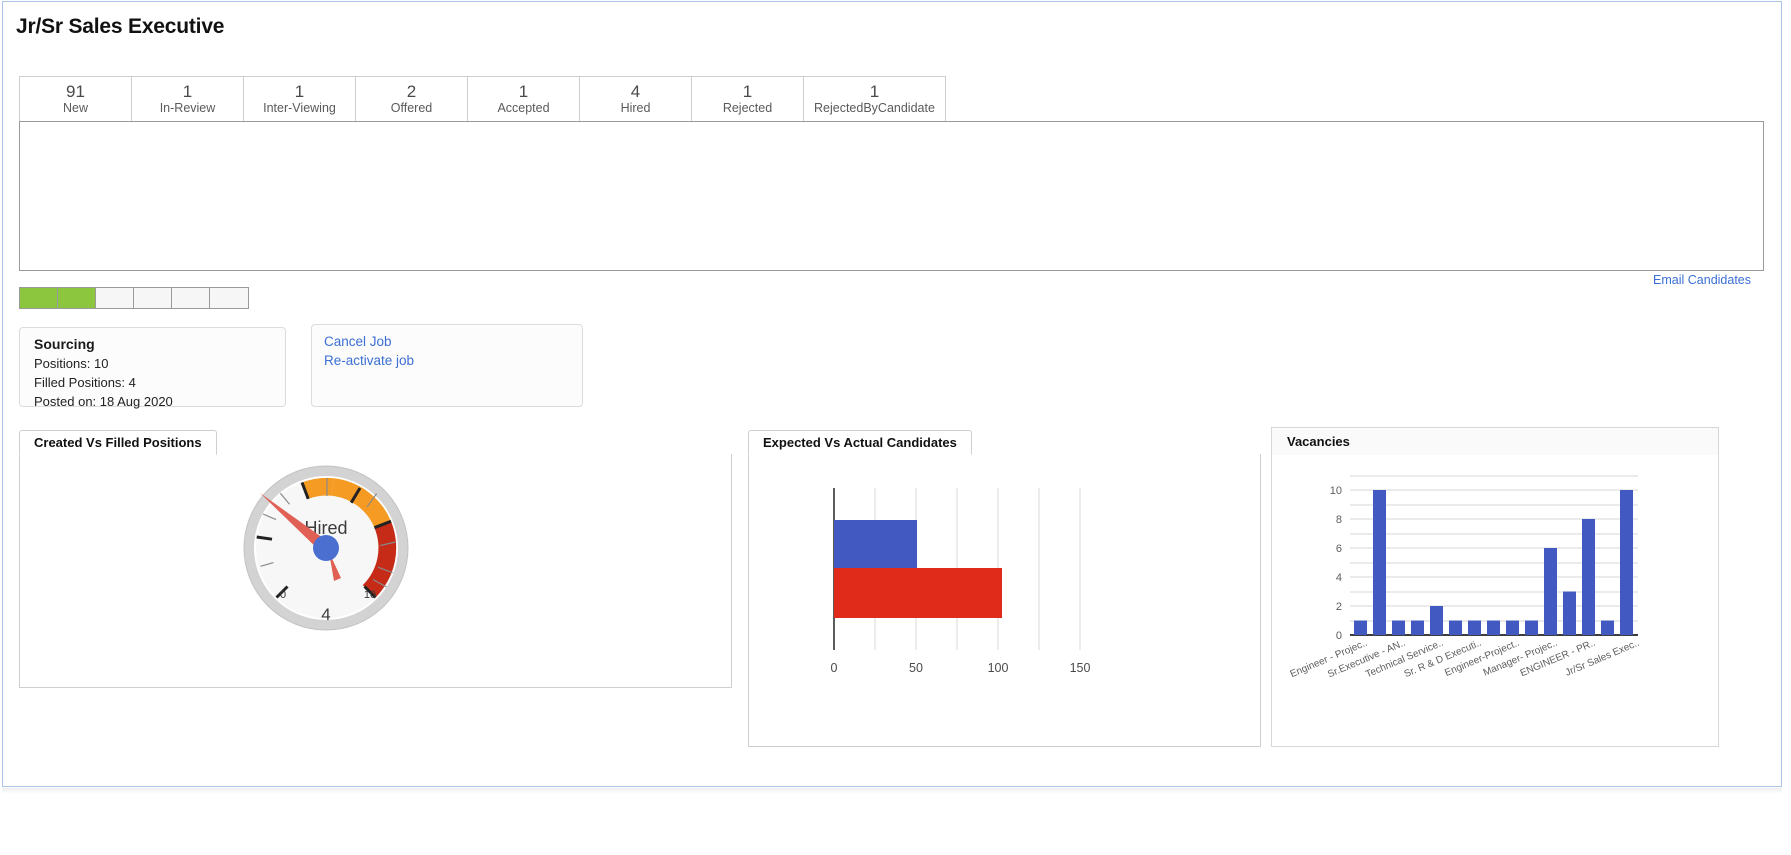 Image resolution: width=1791 pixels, height=855 pixels. I want to click on y-tick-label: 0, so click(1339, 636).